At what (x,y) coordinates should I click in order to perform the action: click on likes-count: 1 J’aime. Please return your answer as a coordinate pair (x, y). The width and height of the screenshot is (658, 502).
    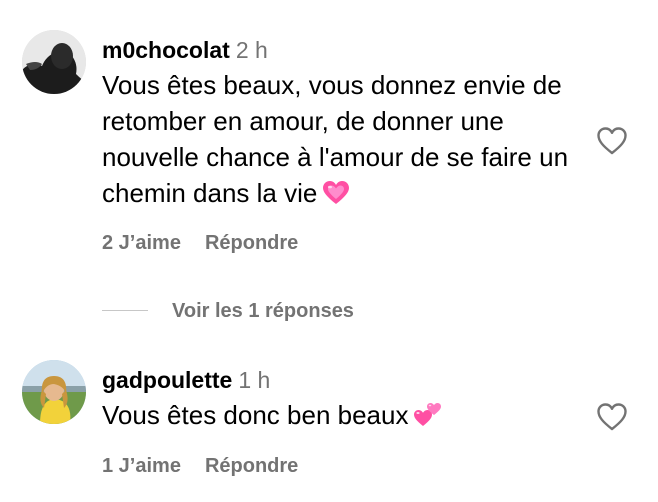
    Looking at the image, I should click on (141, 466).